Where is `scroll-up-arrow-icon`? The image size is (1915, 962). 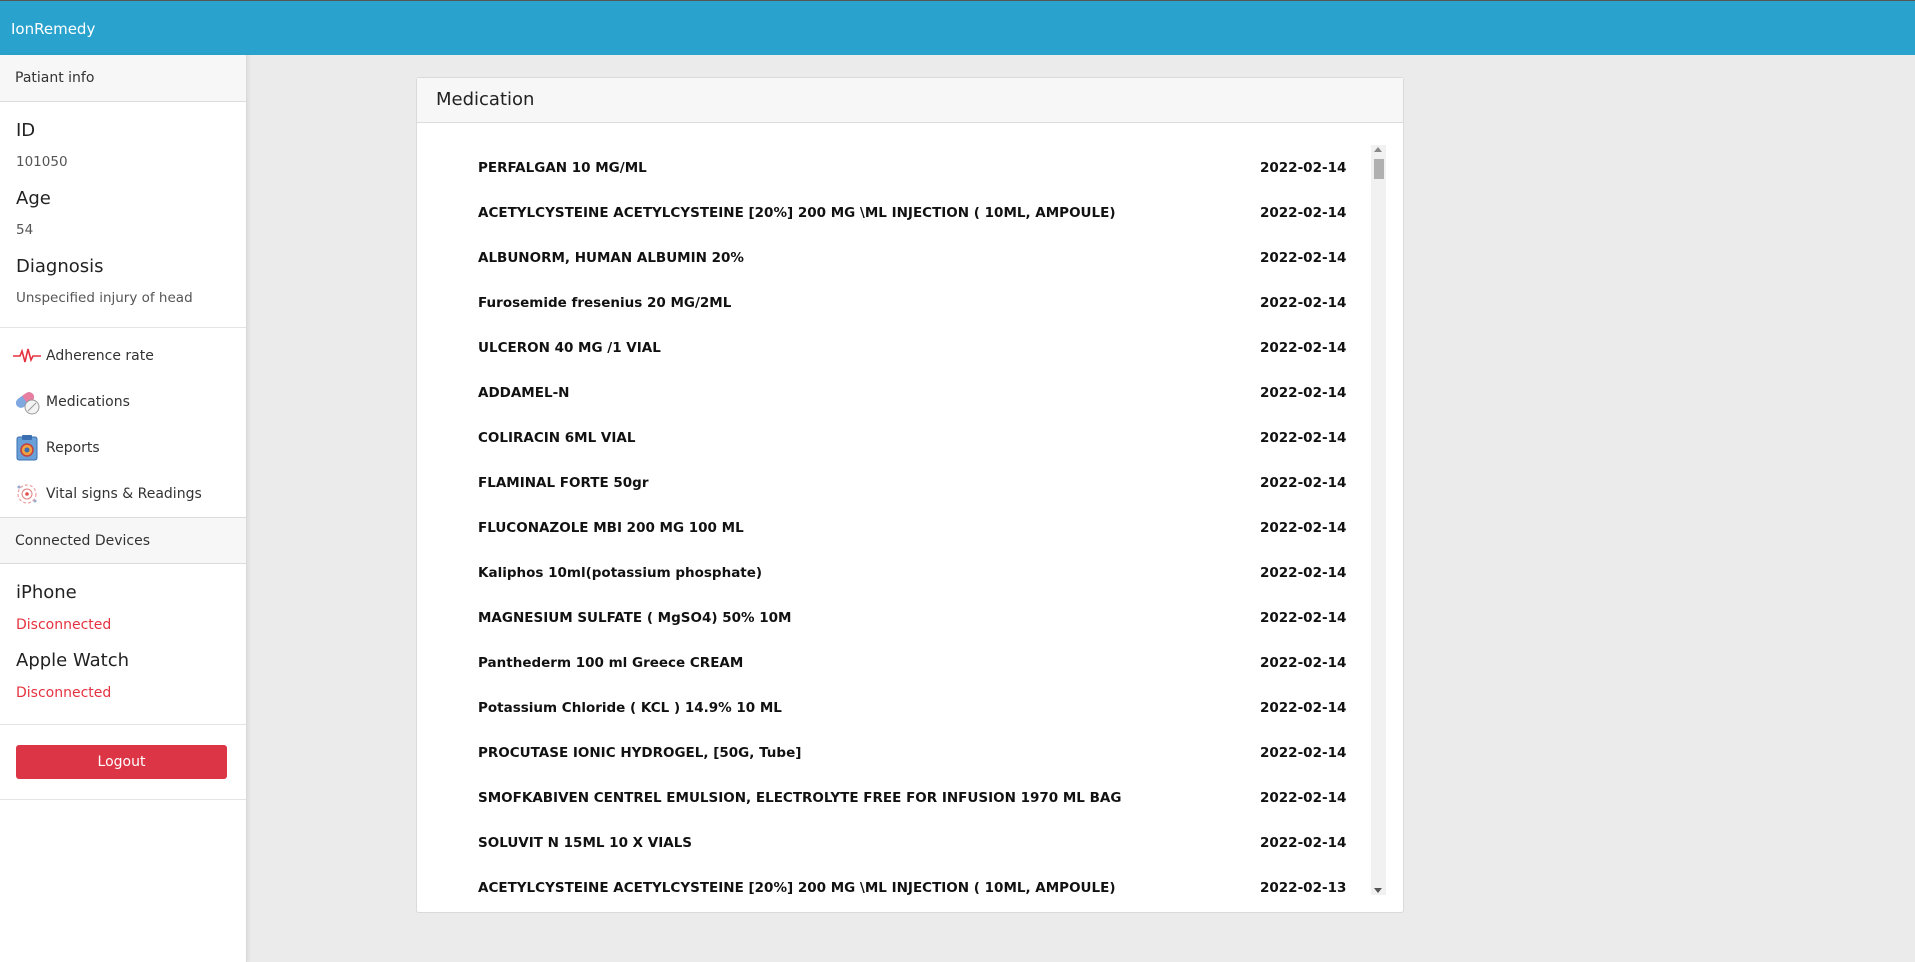 scroll-up-arrow-icon is located at coordinates (1378, 149).